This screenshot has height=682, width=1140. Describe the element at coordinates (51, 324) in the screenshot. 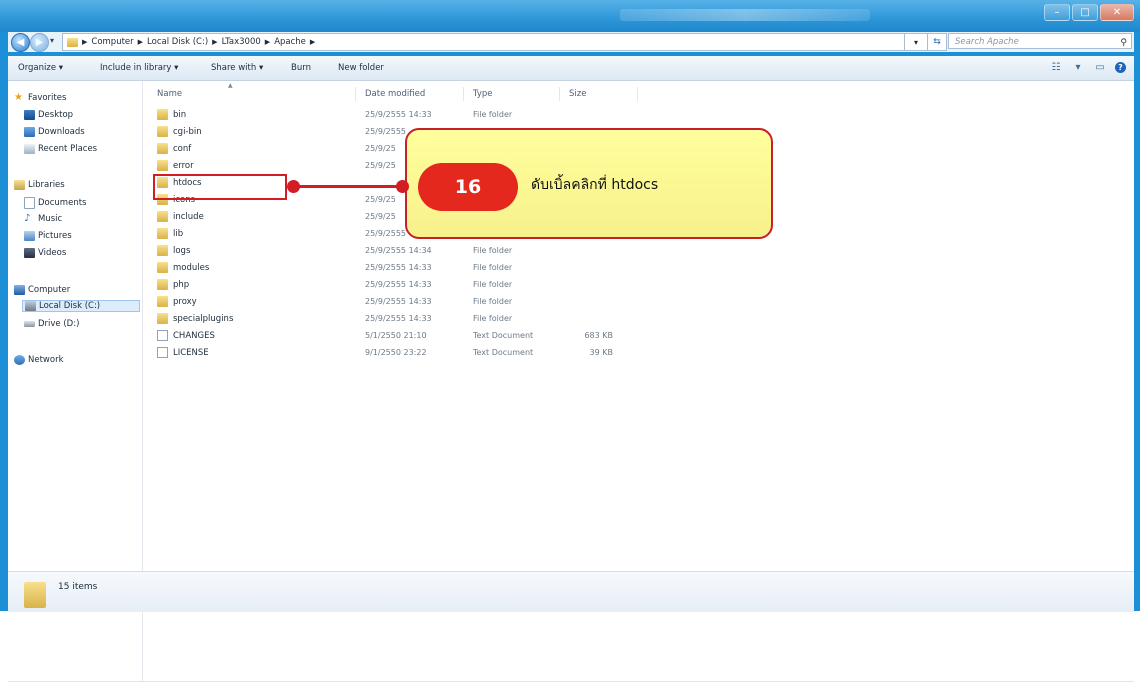

I see `nav-drive-d: Drive (D:)` at that location.